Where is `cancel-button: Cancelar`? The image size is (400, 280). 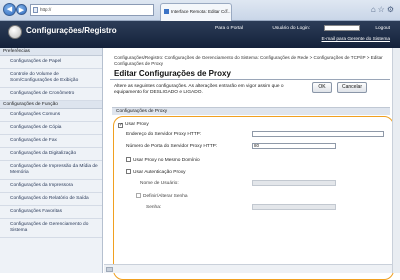 cancel-button: Cancelar is located at coordinates (352, 87).